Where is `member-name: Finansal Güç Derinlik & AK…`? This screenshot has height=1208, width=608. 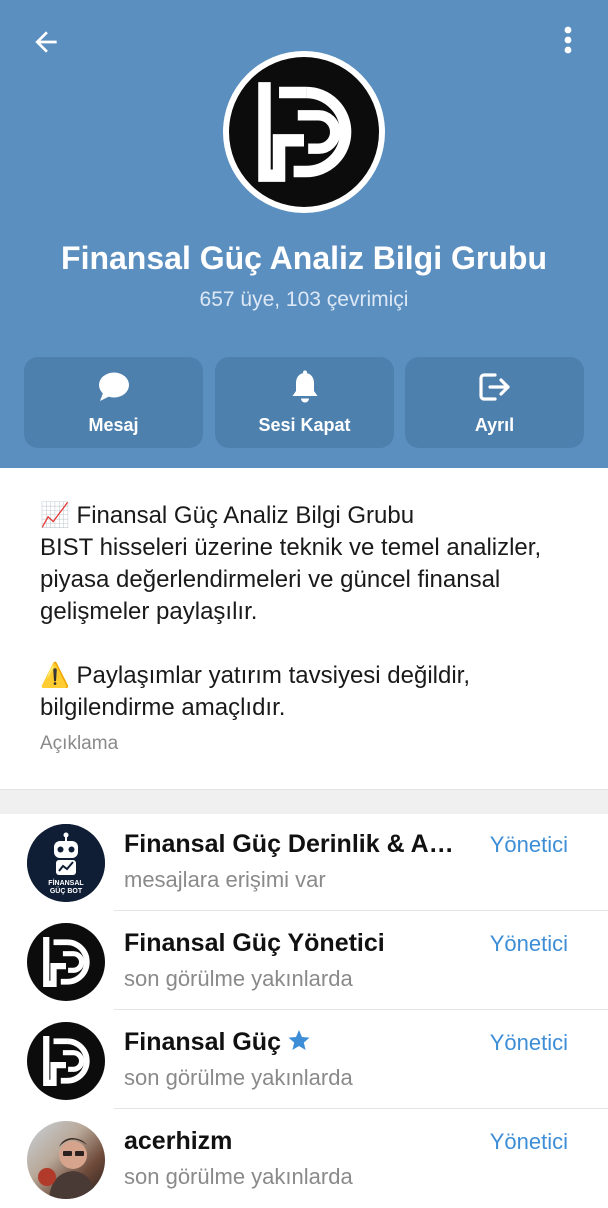
member-name: Finansal Güç Derinlik & AK… is located at coordinates (296, 844).